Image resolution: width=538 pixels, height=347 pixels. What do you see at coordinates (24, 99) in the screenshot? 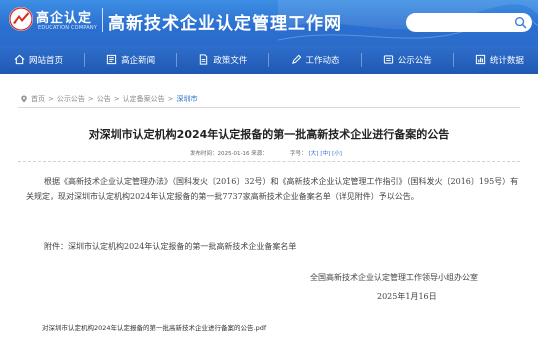
I see `location-pin-icon` at bounding box center [24, 99].